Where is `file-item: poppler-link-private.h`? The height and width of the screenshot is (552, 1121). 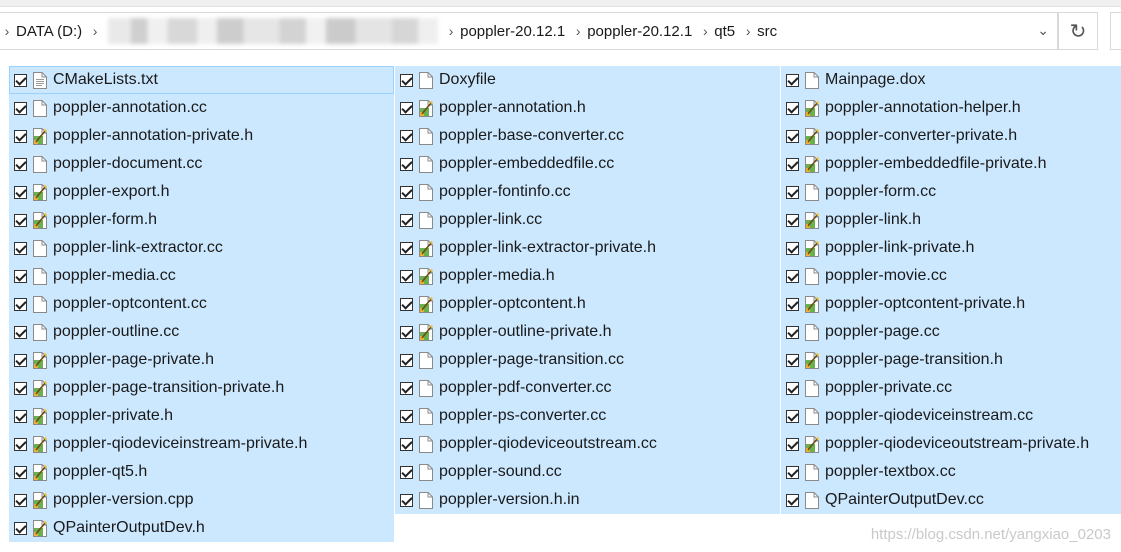
file-item: poppler-link-private.h is located at coordinates (951, 248).